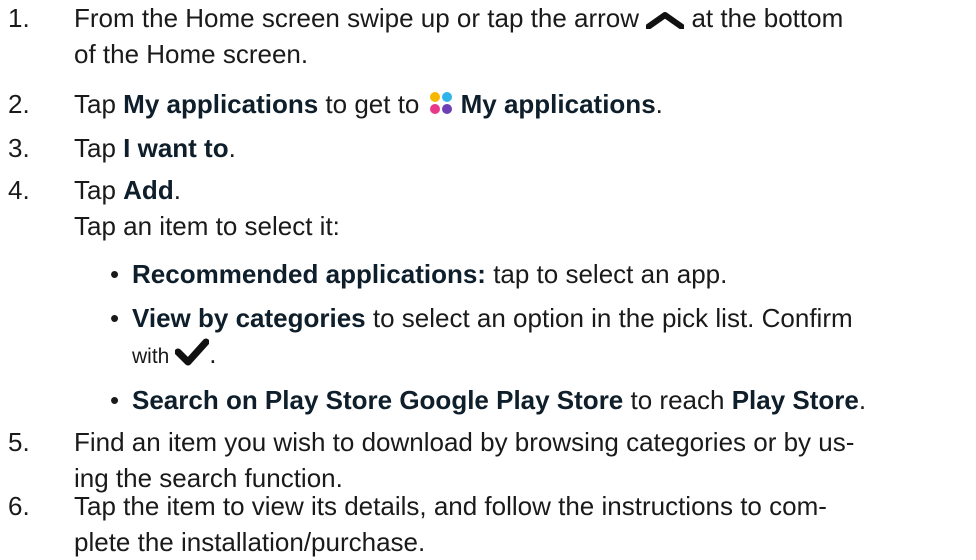  What do you see at coordinates (19, 104) in the screenshot?
I see `step-number: 2.` at bounding box center [19, 104].